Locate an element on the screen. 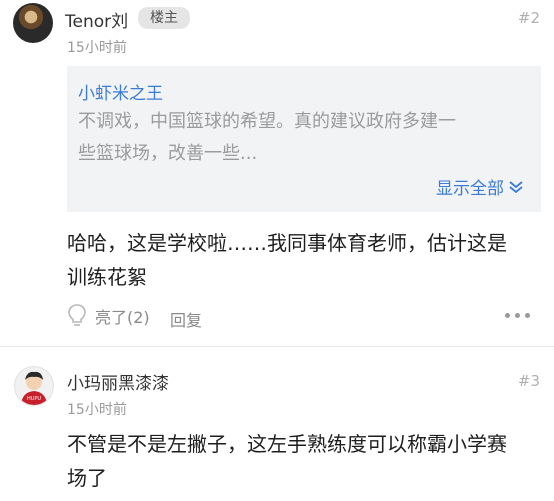 Image resolution: width=554 pixels, height=501 pixels. default-avatar-icon: HUPU is located at coordinates (34, 388).